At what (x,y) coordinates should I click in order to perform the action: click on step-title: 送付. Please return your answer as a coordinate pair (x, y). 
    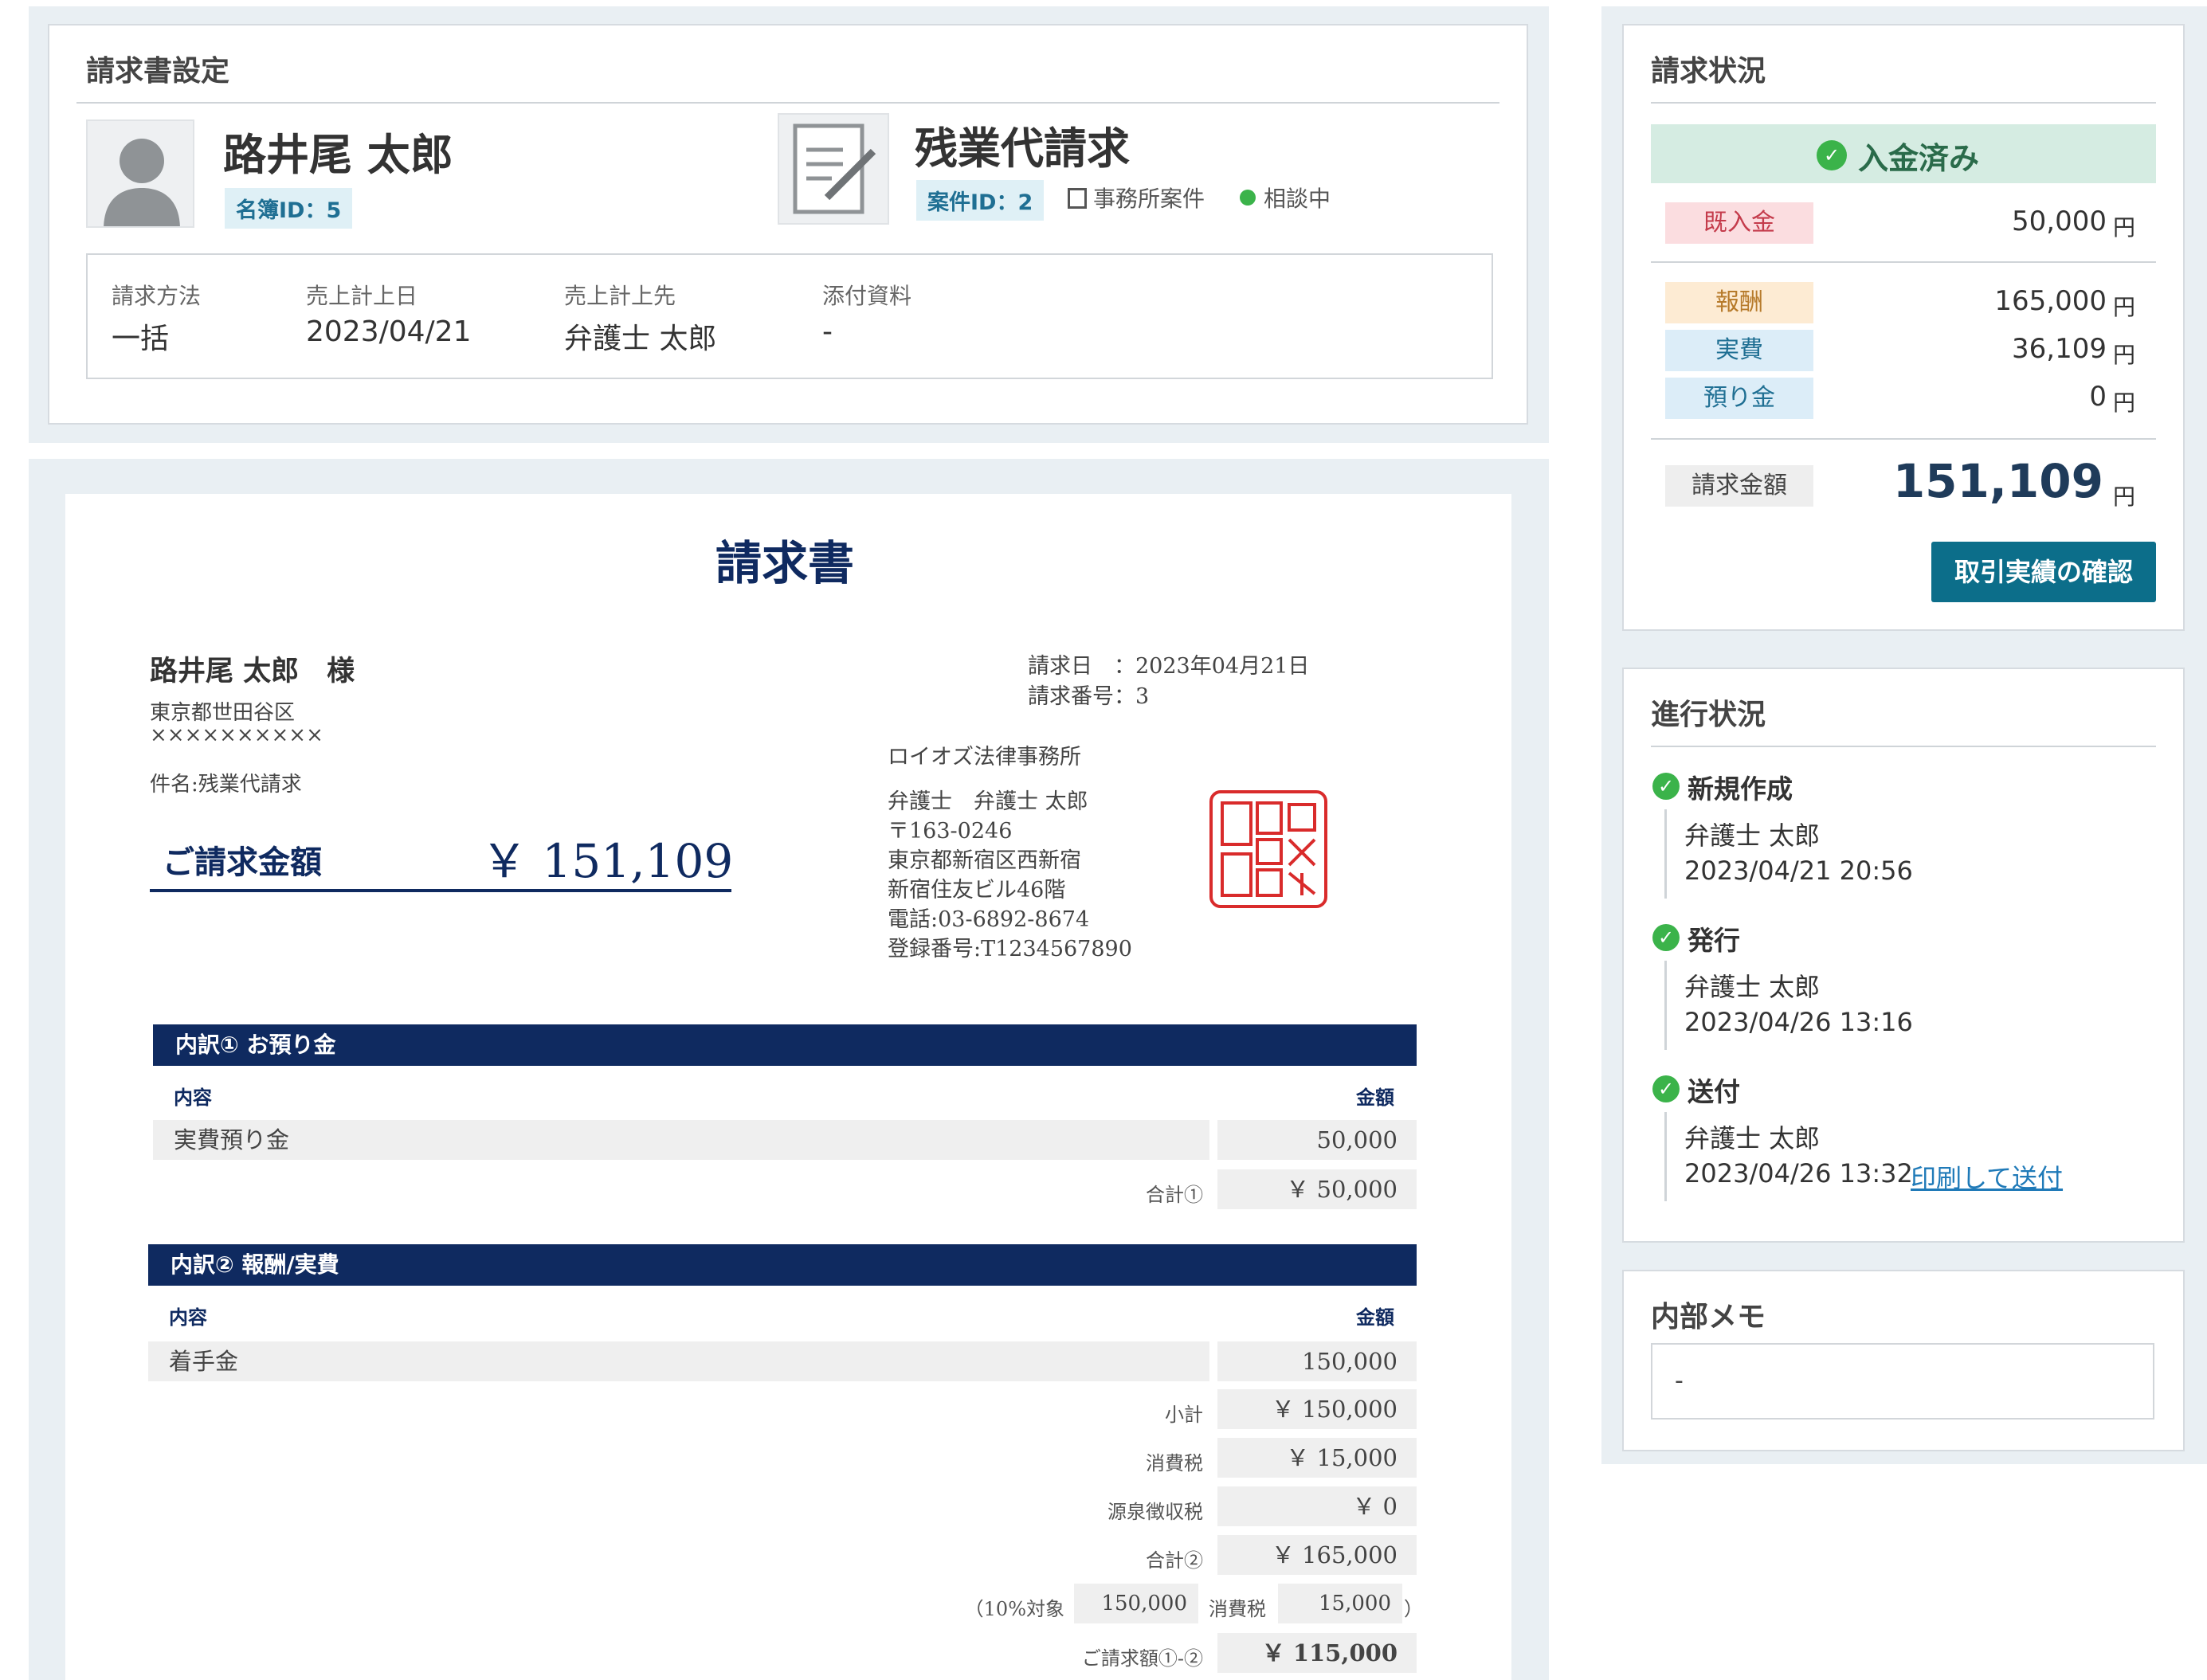
    Looking at the image, I should click on (1714, 1091).